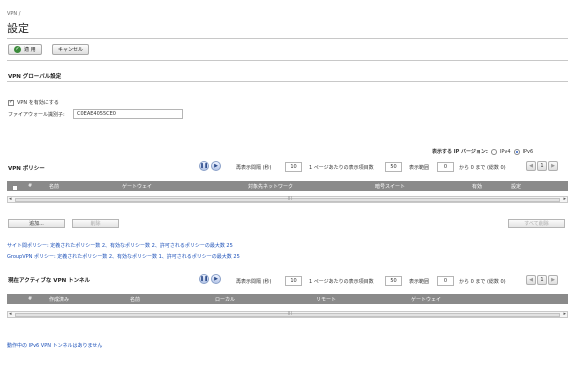 This screenshot has width=576, height=371. What do you see at coordinates (287, 60) in the screenshot?
I see `toolbar-divider` at bounding box center [287, 60].